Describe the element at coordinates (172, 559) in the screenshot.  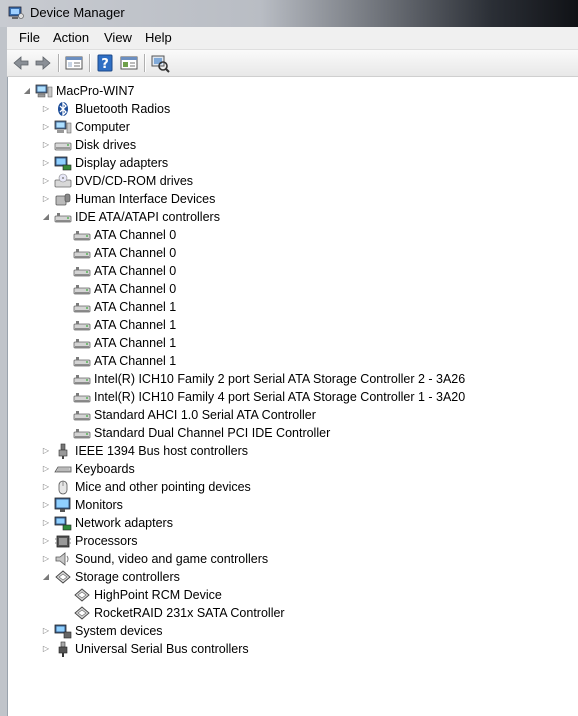
I see `tree-item-label: Sound, video and game controllers` at that location.